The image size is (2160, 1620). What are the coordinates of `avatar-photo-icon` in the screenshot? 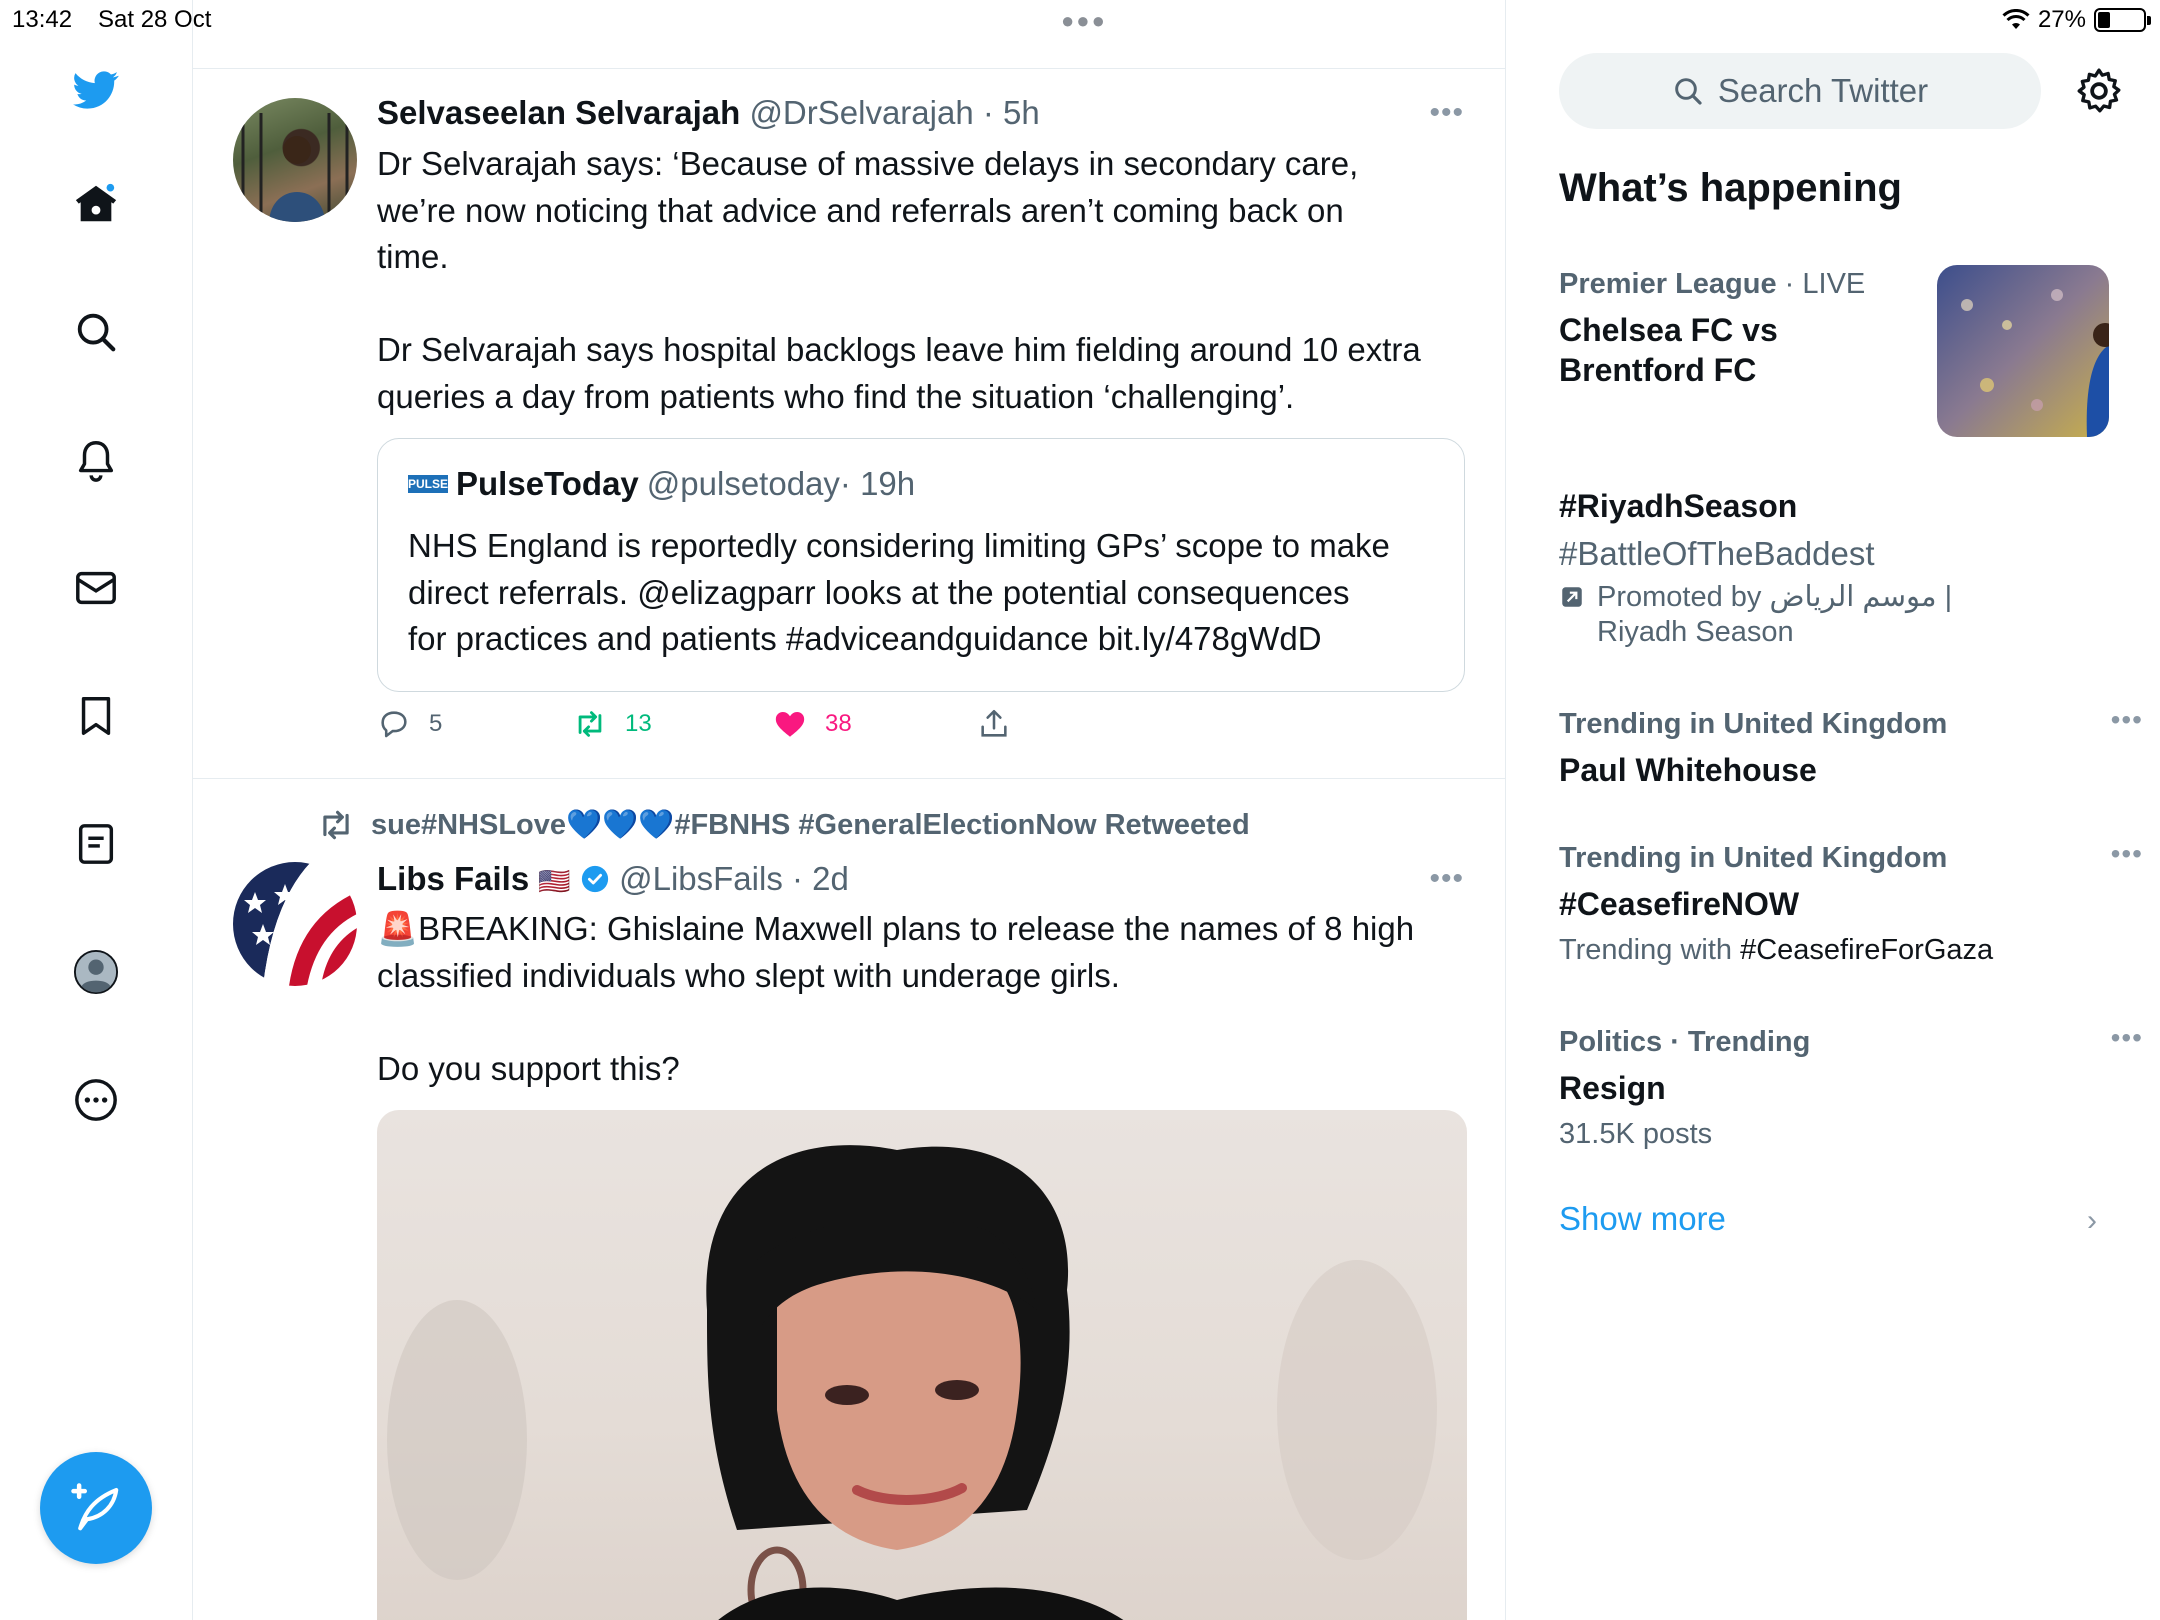 It's located at (295, 167).